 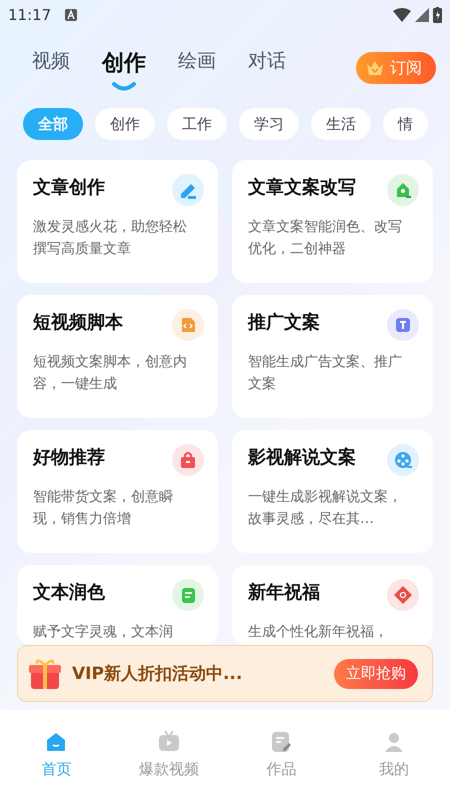 I want to click on card-description: 文章文案智能润色、改写优化，二创神器, so click(x=325, y=238).